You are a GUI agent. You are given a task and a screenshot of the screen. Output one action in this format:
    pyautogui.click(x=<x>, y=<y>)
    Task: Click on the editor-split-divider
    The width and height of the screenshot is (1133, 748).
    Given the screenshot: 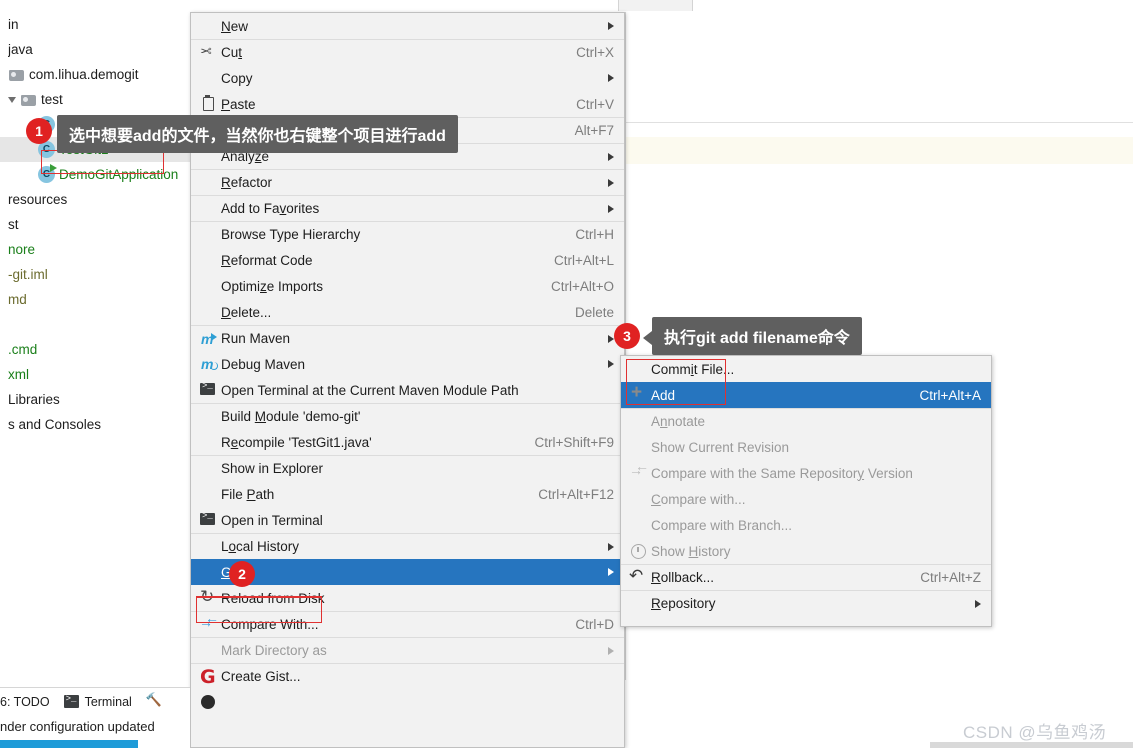 What is the action you would take?
    pyautogui.click(x=876, y=122)
    